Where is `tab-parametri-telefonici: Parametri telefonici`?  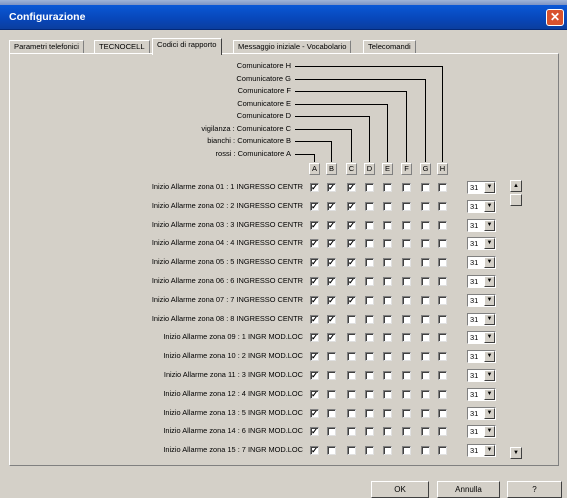 tab-parametri-telefonici: Parametri telefonici is located at coordinates (46, 47).